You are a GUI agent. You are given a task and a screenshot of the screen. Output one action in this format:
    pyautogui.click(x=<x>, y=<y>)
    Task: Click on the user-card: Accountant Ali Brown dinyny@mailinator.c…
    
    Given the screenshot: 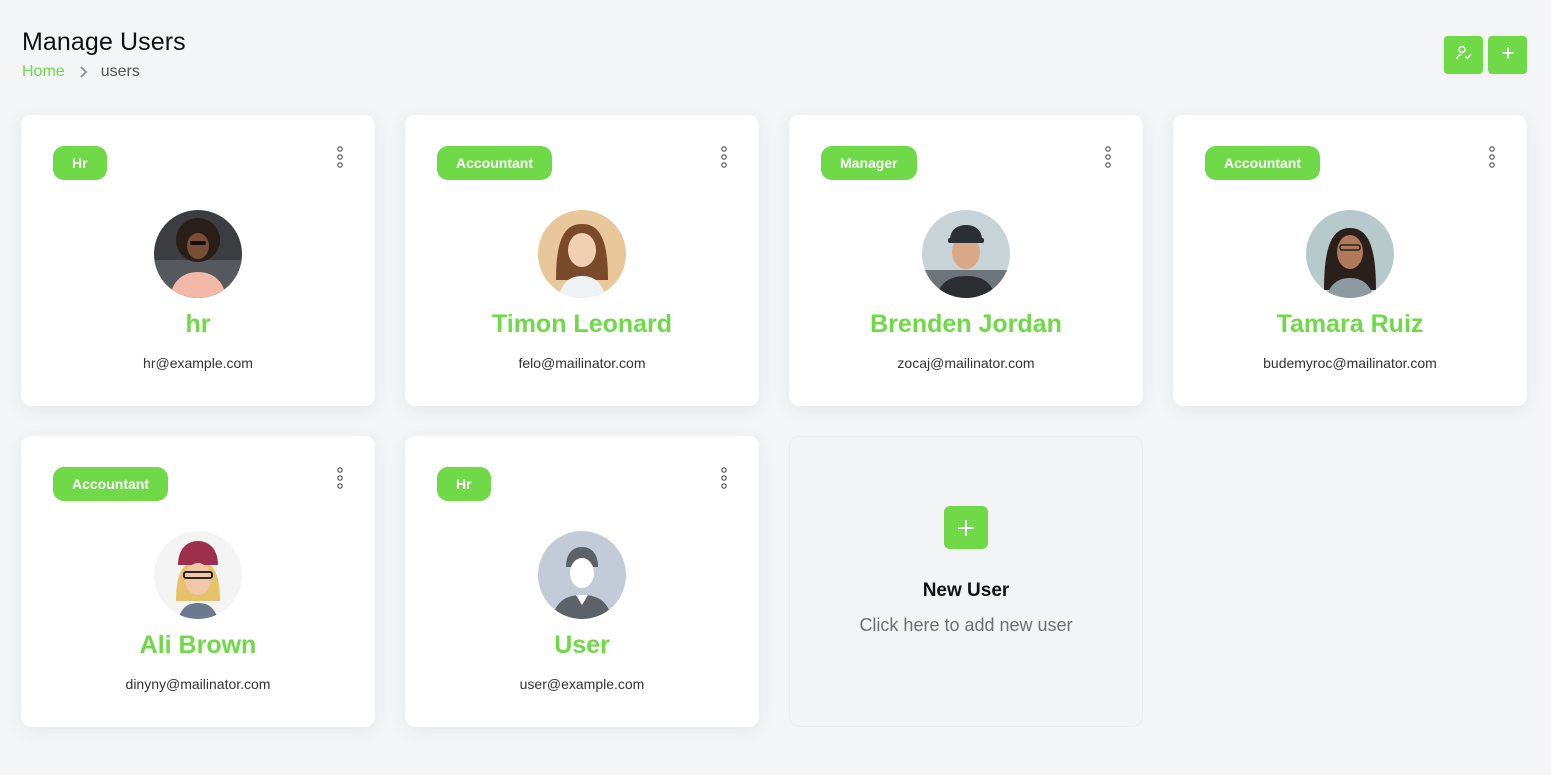 What is the action you would take?
    pyautogui.click(x=198, y=581)
    